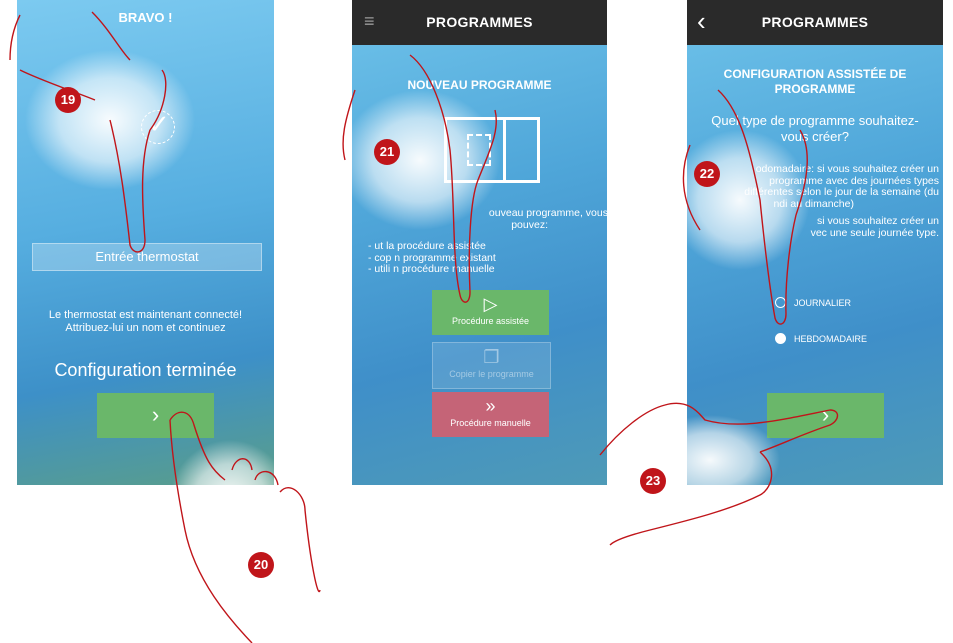 The height and width of the screenshot is (643, 953). I want to click on top-bar: ‹ PROGRAMMES, so click(815, 22).